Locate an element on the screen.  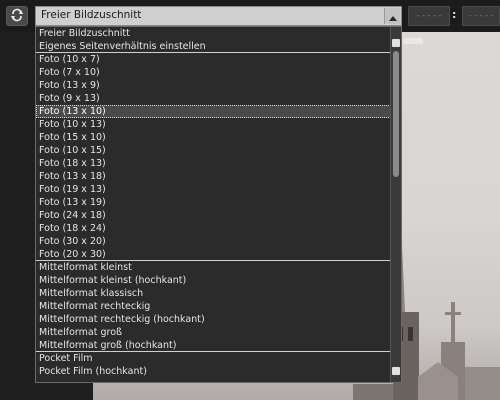
scroll-thumb is located at coordinates (396, 114).